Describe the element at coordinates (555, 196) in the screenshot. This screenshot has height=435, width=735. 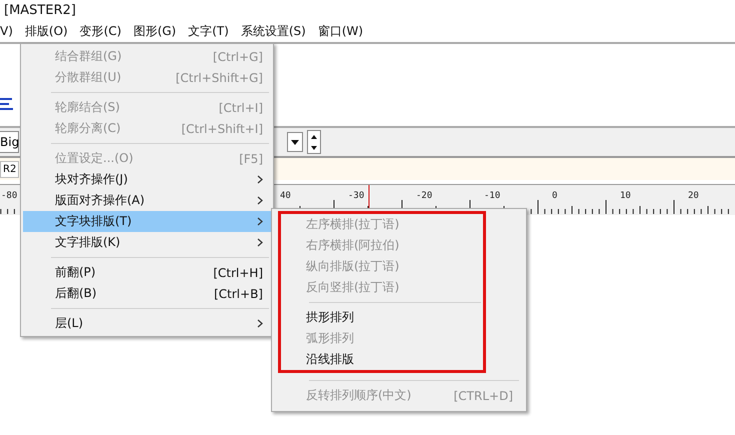
I see `ruler-label: 0` at that location.